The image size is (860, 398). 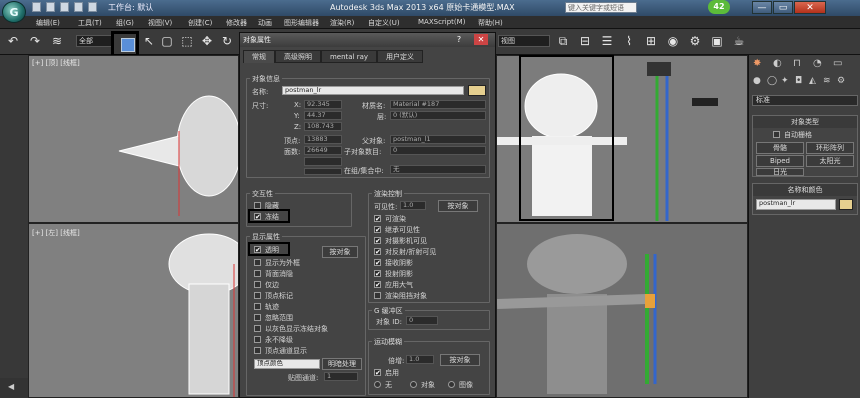 What do you see at coordinates (477, 90) in the screenshot?
I see `object-color-swatch` at bounding box center [477, 90].